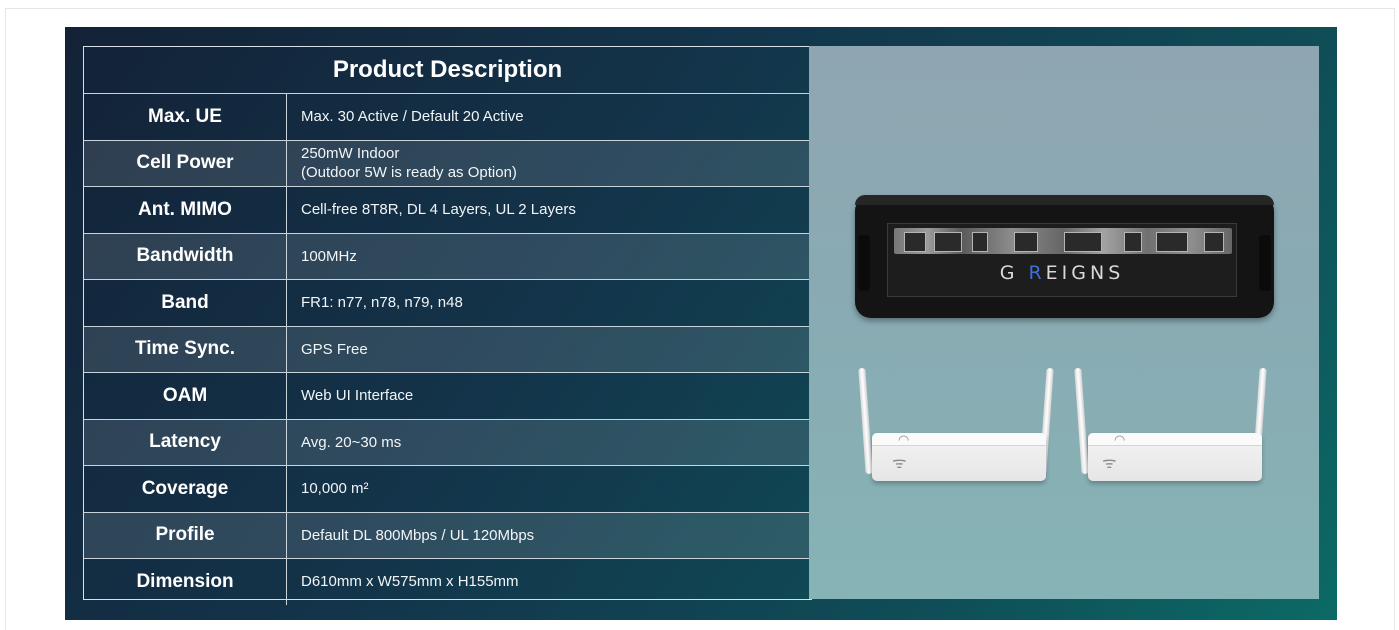 This screenshot has height=630, width=1399. I want to click on row-label: OAM, so click(185, 396).